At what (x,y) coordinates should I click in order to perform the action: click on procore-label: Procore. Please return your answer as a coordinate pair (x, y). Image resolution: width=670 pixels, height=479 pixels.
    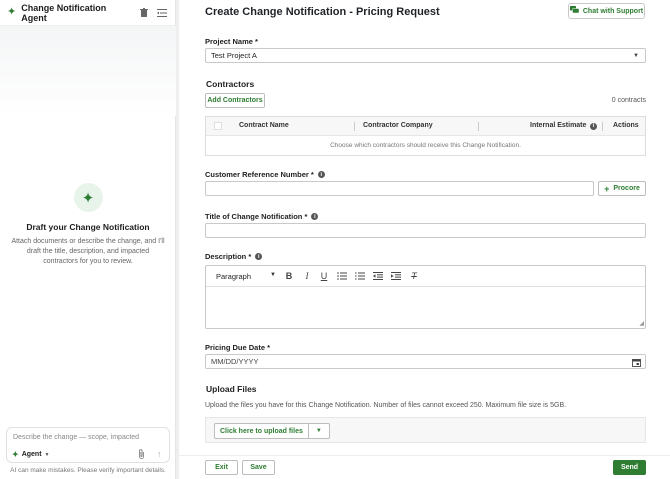
    Looking at the image, I should click on (626, 188).